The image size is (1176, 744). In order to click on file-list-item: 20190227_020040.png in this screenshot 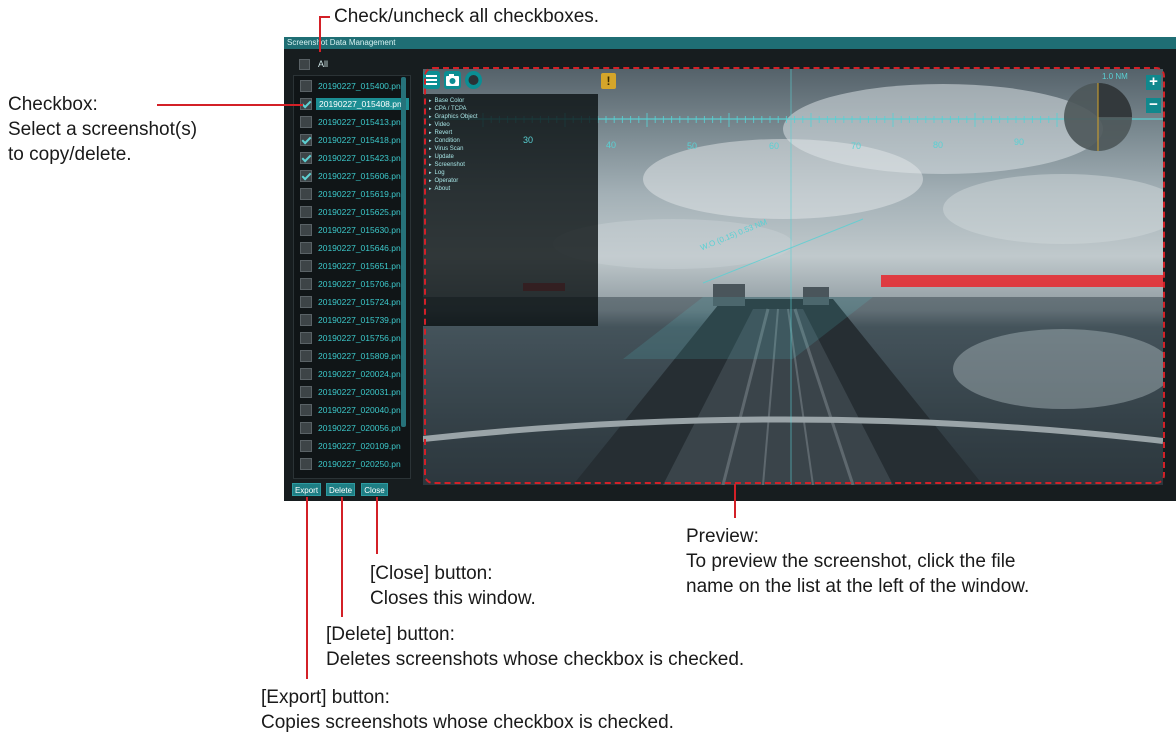, I will do `click(350, 410)`.